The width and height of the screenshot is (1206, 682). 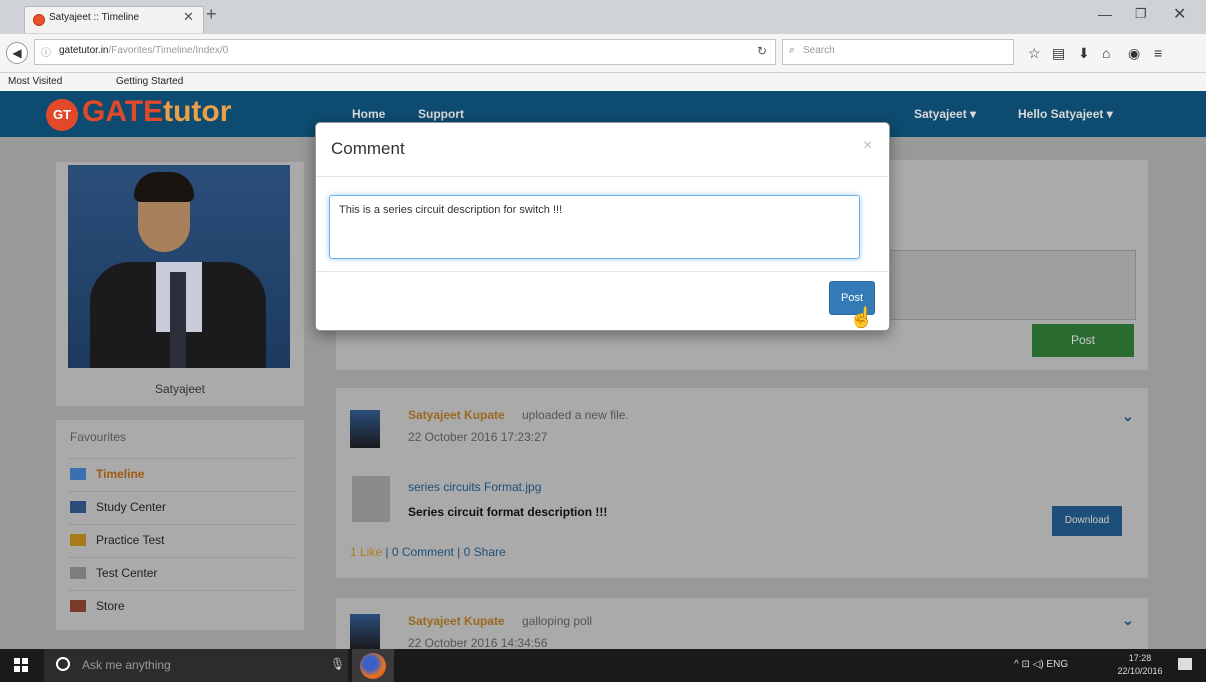 What do you see at coordinates (63, 664) in the screenshot?
I see `cortana-icon` at bounding box center [63, 664].